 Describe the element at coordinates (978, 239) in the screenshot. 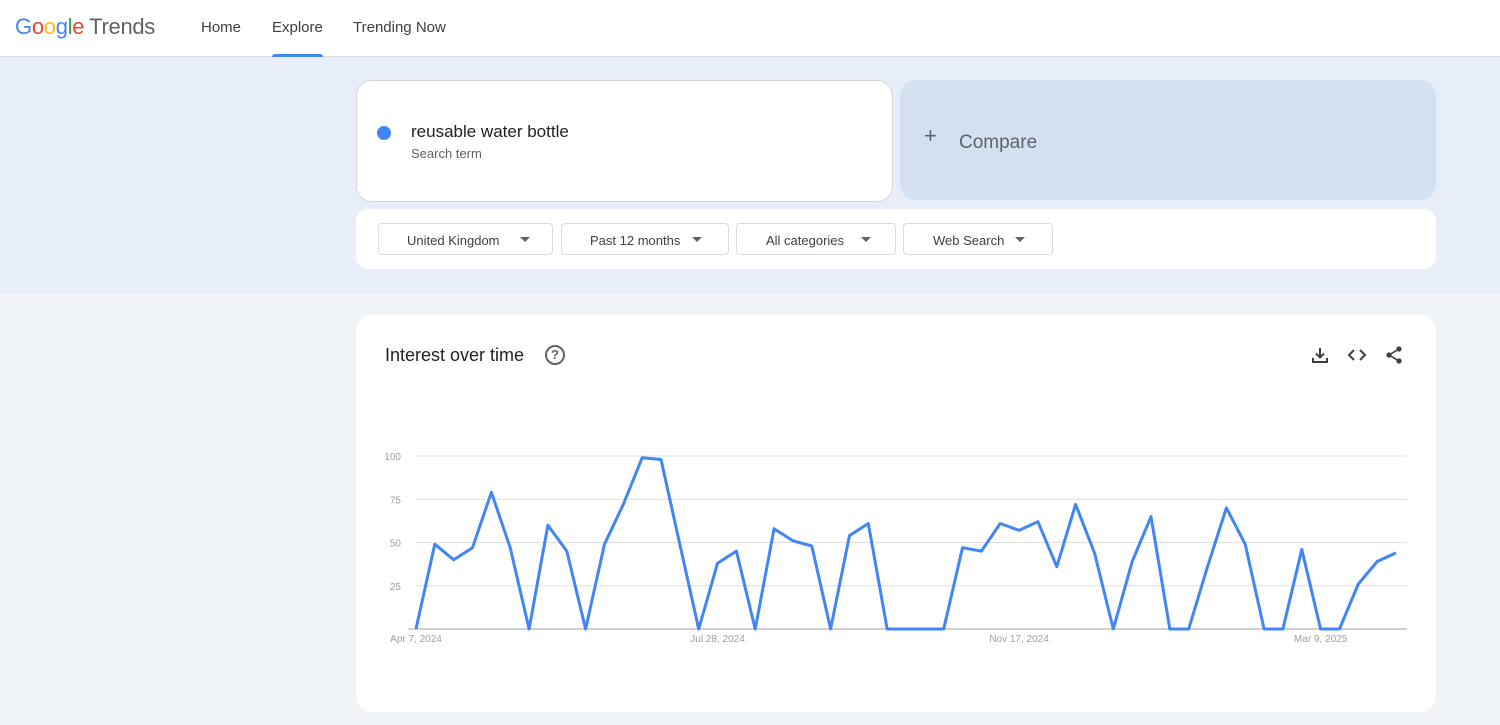

I see `search-type-filter: Web Search` at that location.